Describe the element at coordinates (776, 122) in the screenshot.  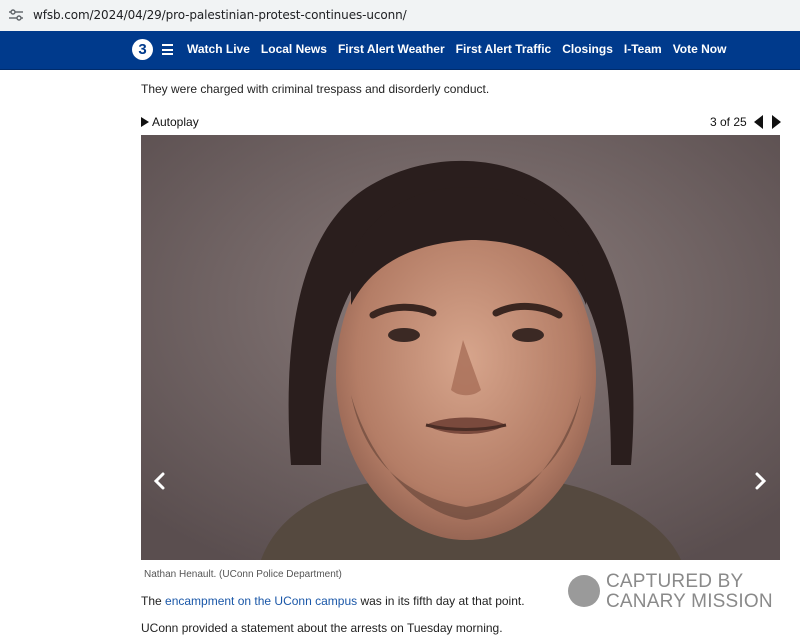
I see `gallery-next-icon` at that location.